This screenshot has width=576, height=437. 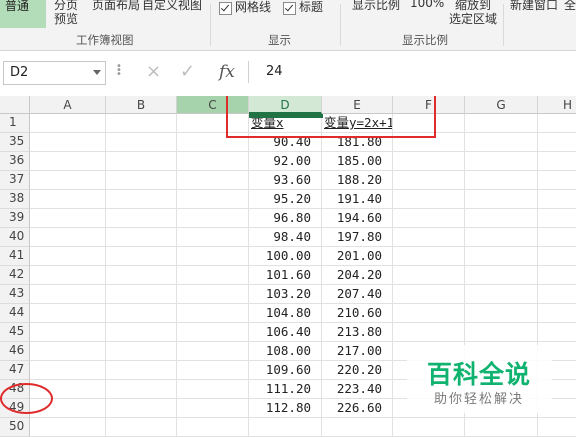 I want to click on cell-d: 101.60, so click(x=285, y=275).